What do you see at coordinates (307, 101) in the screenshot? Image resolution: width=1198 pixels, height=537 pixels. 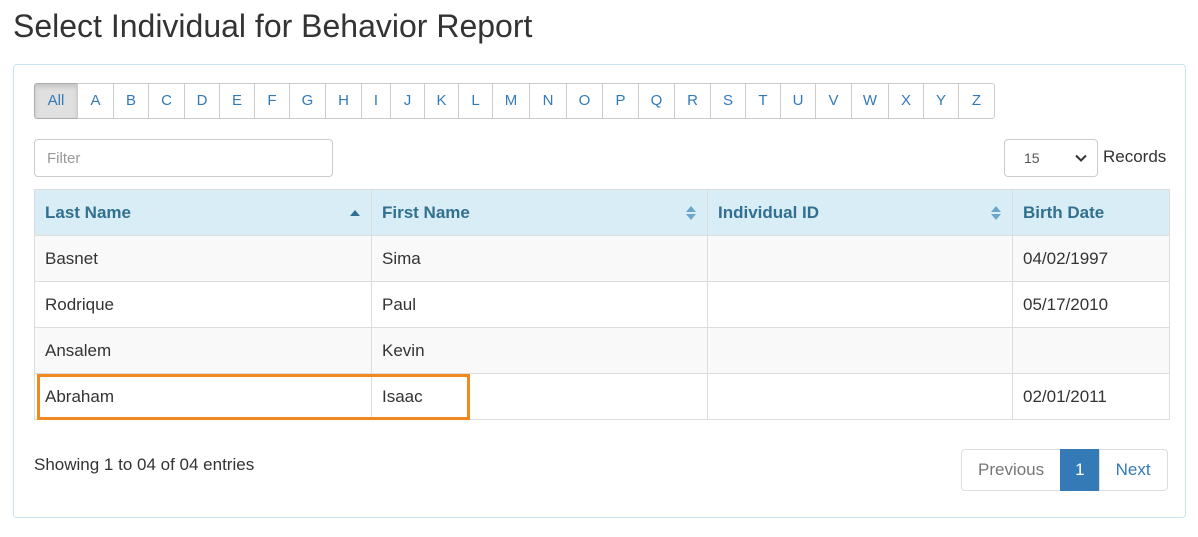 I see `alphabet-filter-g: G` at bounding box center [307, 101].